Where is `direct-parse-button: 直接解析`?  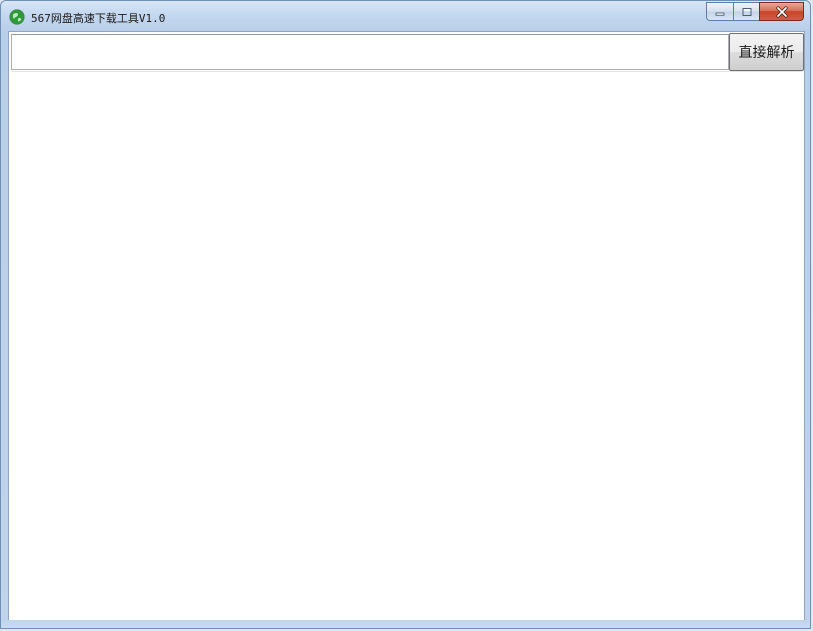 direct-parse-button: 直接解析 is located at coordinates (766, 52).